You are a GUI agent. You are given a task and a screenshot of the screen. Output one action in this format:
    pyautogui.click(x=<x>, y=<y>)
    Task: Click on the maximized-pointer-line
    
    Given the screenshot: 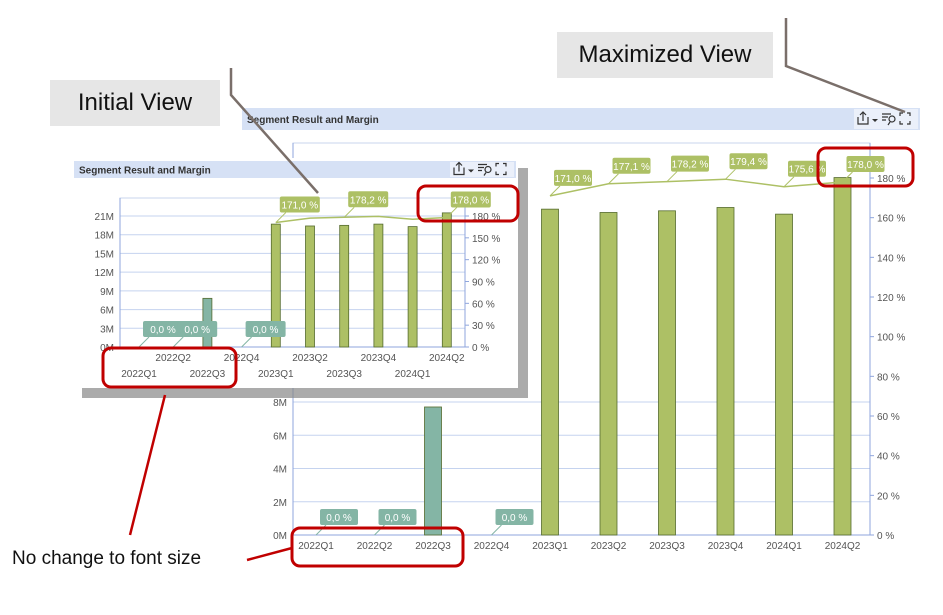 What is the action you would take?
    pyautogui.click(x=845, y=66)
    